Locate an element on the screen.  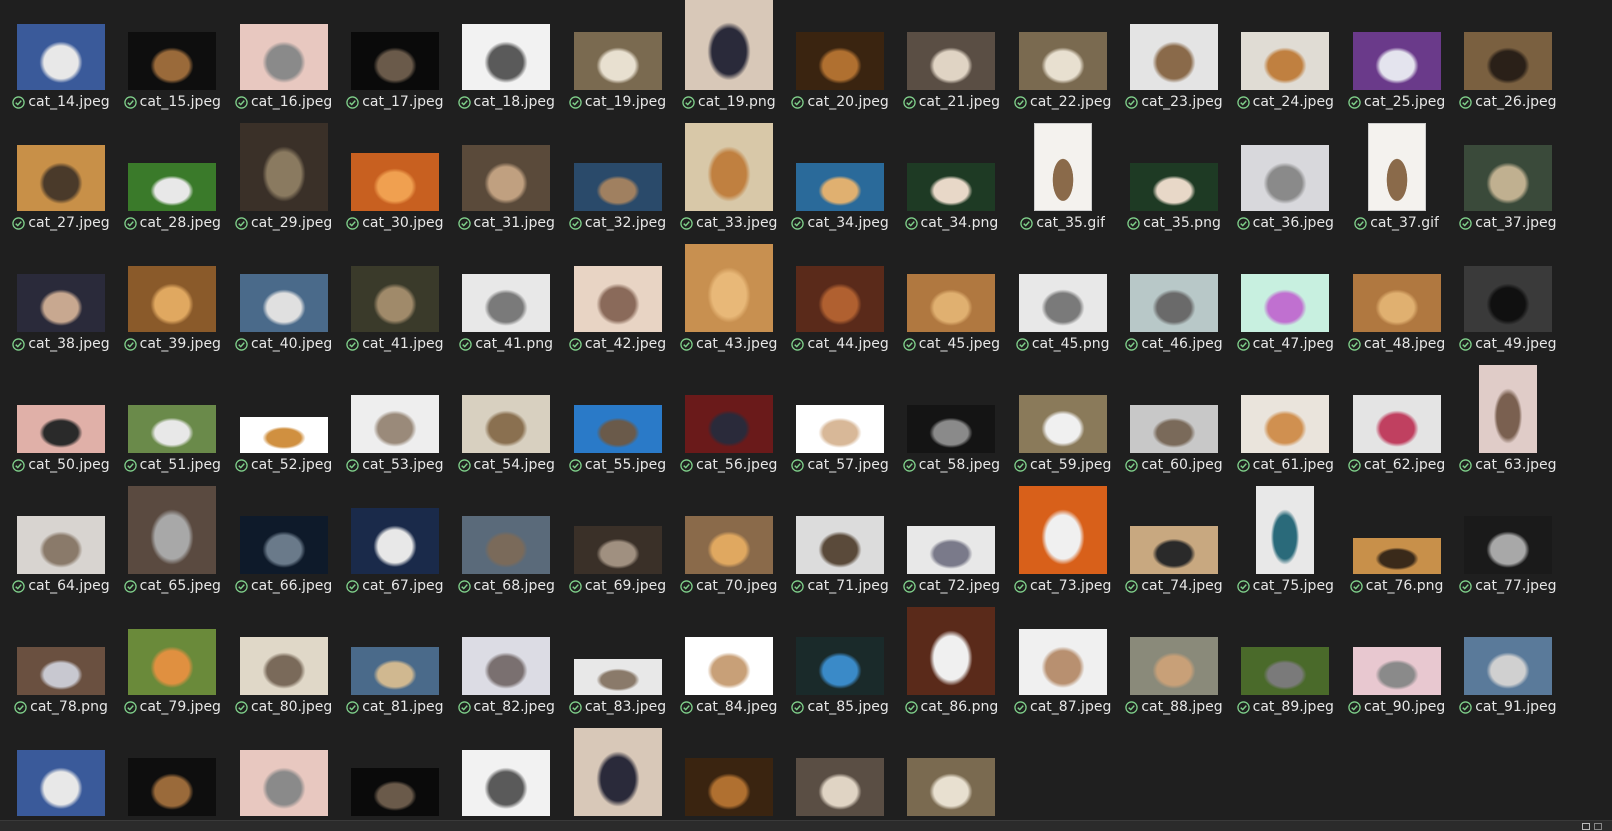
file-item: cat_25.jpeg is located at coordinates (1397, 60).